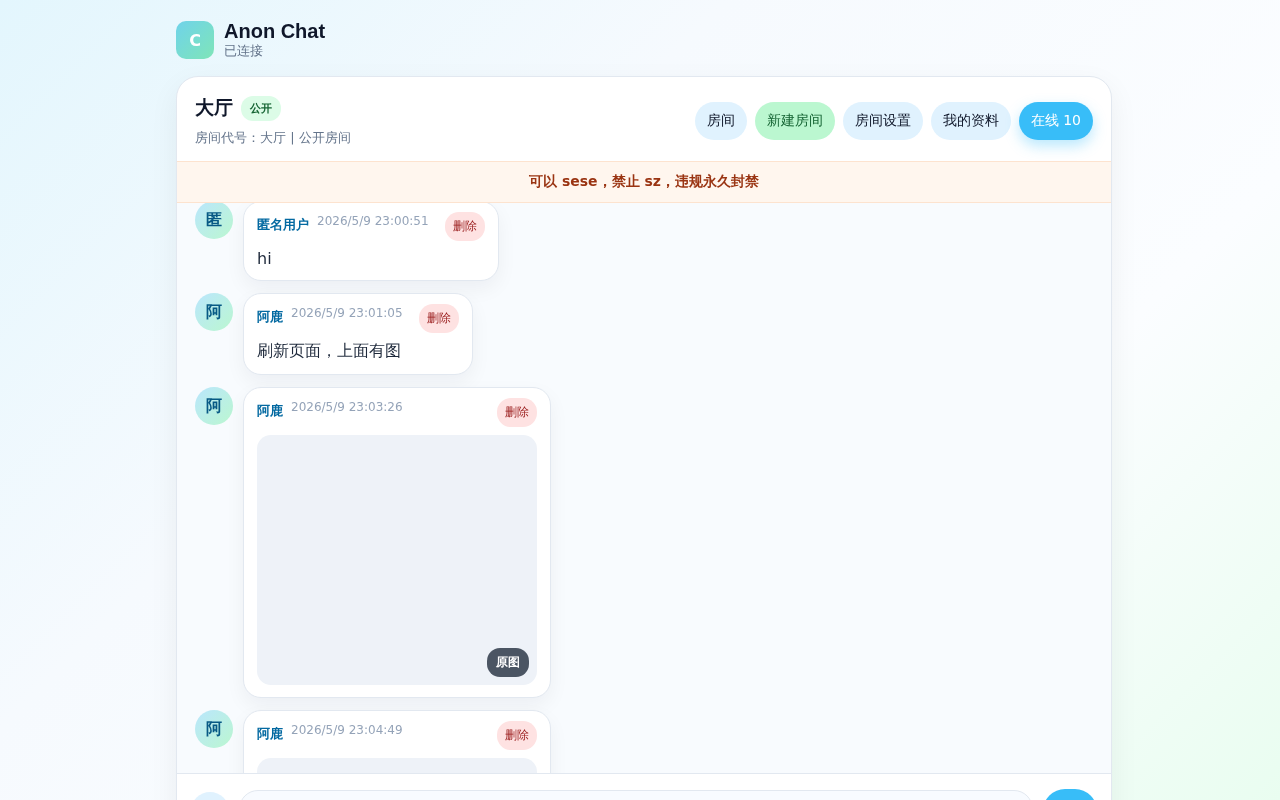  Describe the element at coordinates (794, 121) in the screenshot. I see `header-button: 新建房间` at that location.